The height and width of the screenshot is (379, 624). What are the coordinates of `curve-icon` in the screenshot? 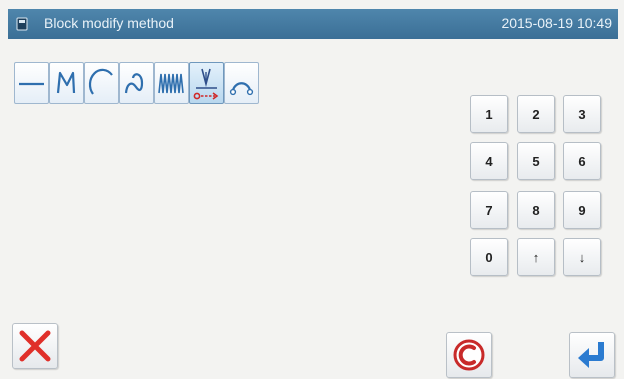 It's located at (134, 83).